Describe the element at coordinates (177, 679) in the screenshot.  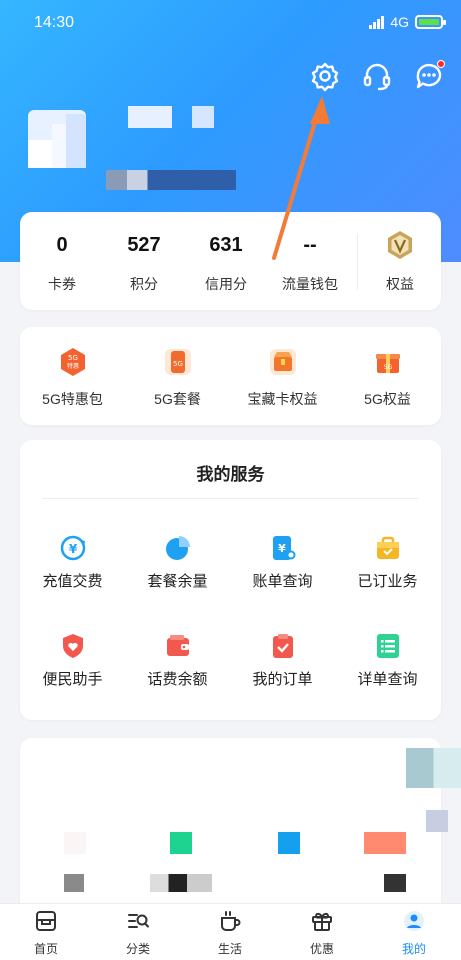
I see `service-label: 话费余额` at that location.